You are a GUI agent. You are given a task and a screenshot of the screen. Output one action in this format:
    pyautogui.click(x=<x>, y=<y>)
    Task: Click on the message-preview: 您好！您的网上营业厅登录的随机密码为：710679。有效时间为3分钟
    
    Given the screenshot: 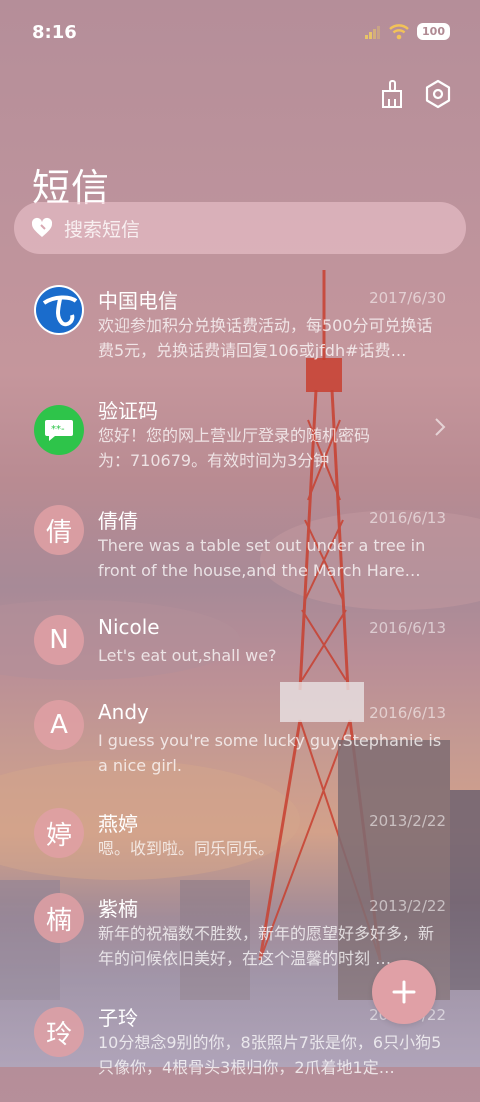 What is the action you would take?
    pyautogui.click(x=234, y=448)
    